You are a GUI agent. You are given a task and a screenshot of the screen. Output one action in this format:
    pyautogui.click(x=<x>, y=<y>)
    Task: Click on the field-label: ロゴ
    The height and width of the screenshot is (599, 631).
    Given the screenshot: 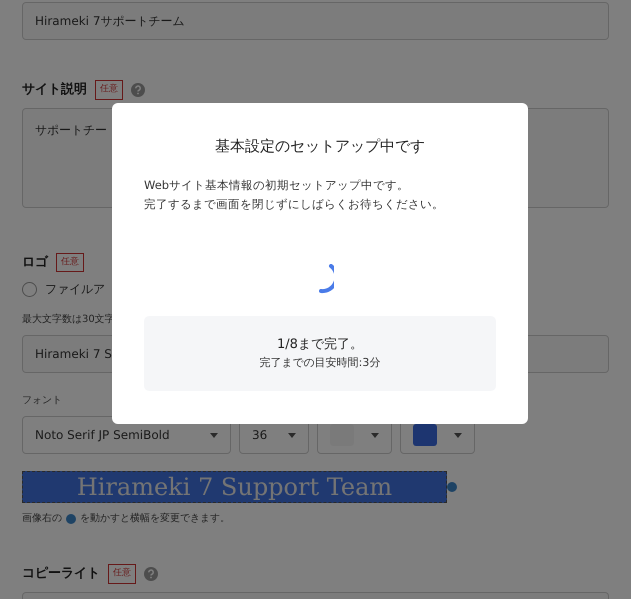 What is the action you would take?
    pyautogui.click(x=35, y=263)
    